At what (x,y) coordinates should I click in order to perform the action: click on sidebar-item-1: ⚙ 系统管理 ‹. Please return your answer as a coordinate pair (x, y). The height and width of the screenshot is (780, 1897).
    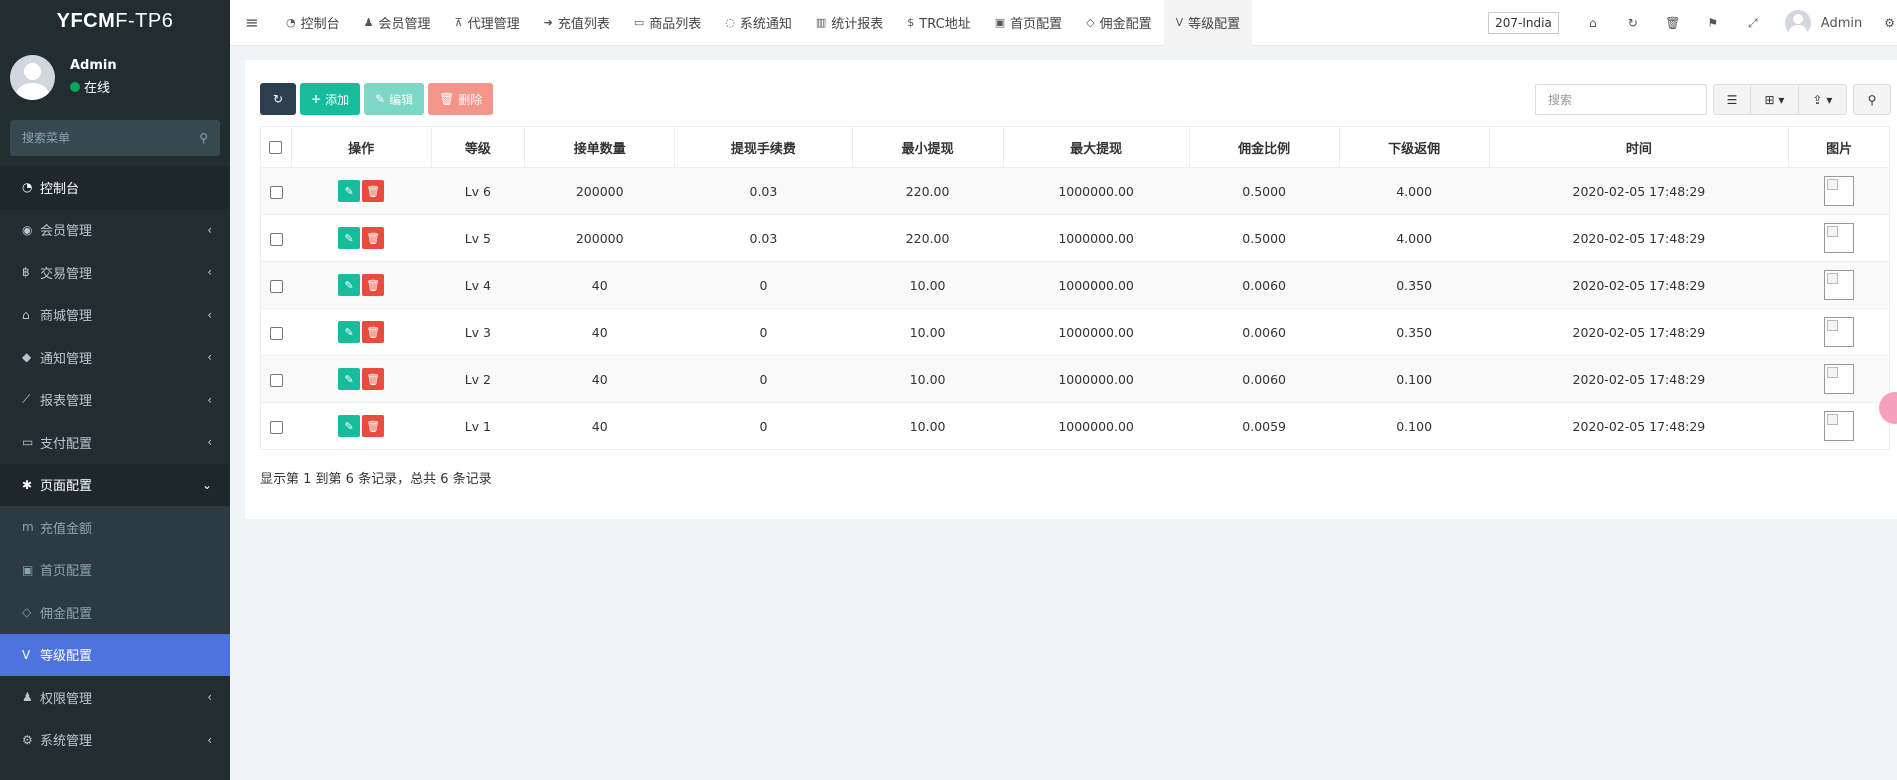
    Looking at the image, I should click on (115, 740).